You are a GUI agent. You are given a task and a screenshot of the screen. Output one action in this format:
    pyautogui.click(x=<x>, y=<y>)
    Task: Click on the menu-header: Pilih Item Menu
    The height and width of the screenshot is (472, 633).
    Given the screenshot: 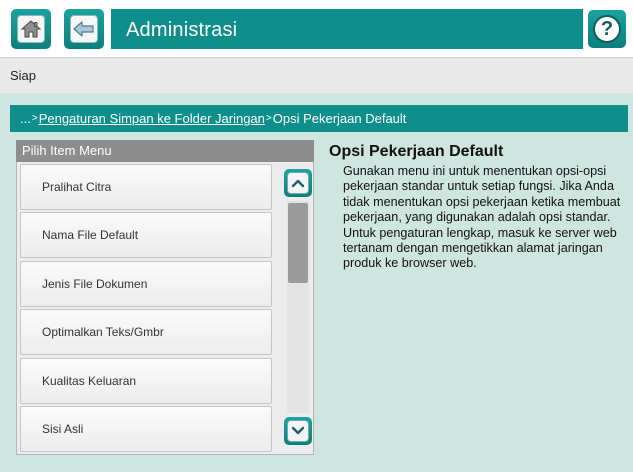 What is the action you would take?
    pyautogui.click(x=165, y=151)
    